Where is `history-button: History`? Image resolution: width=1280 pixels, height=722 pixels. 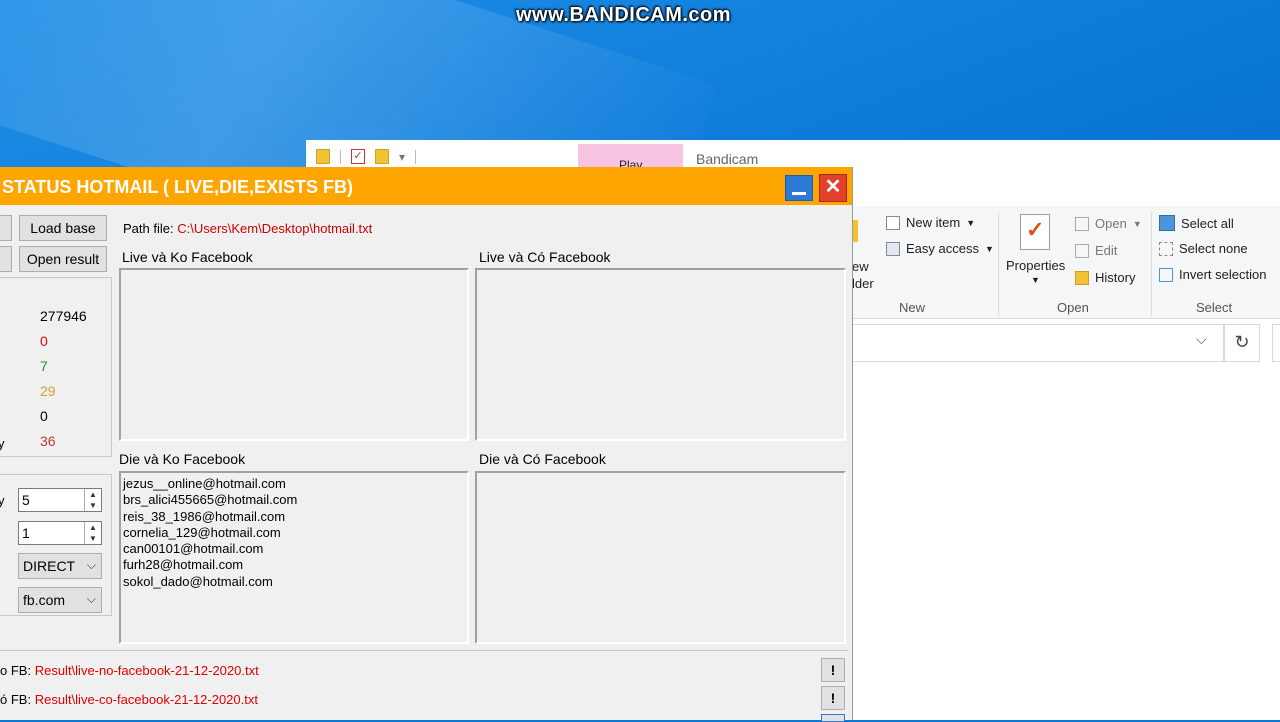
history-button: History is located at coordinates (1105, 277).